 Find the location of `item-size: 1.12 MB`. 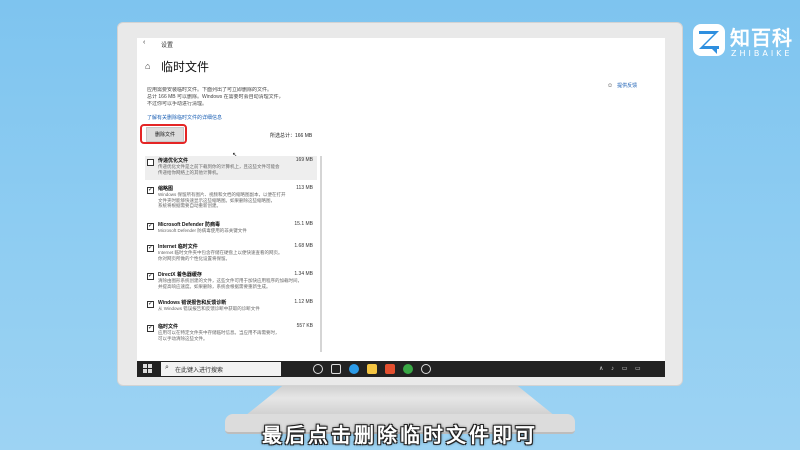

item-size: 1.12 MB is located at coordinates (303, 302).